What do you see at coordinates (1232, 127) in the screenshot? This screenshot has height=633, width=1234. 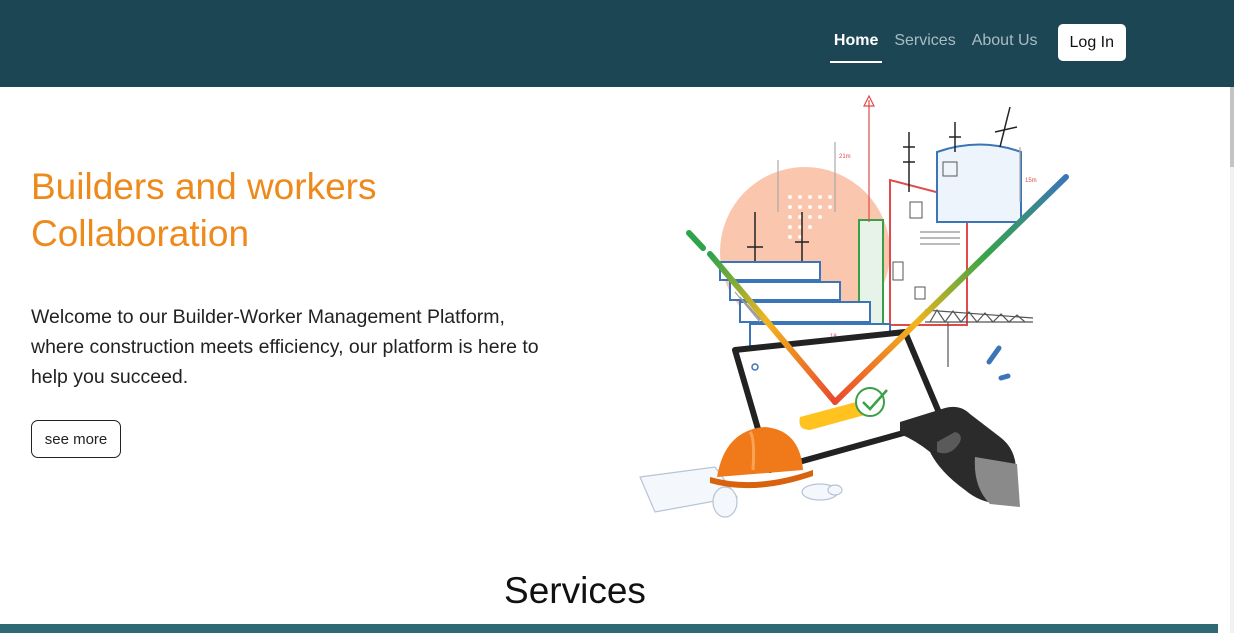 I see `scrollbar-thumb` at bounding box center [1232, 127].